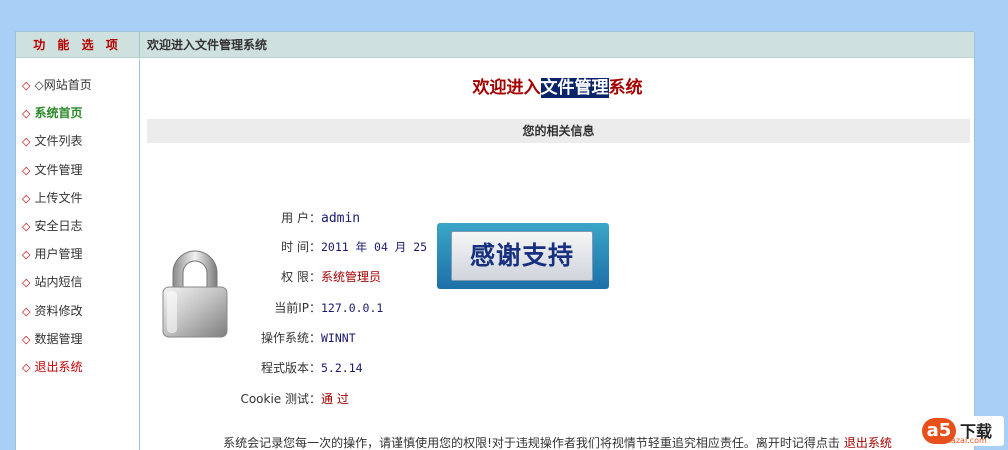  I want to click on sidebar-item-file-list: ◇ 文件列表, so click(77, 141).